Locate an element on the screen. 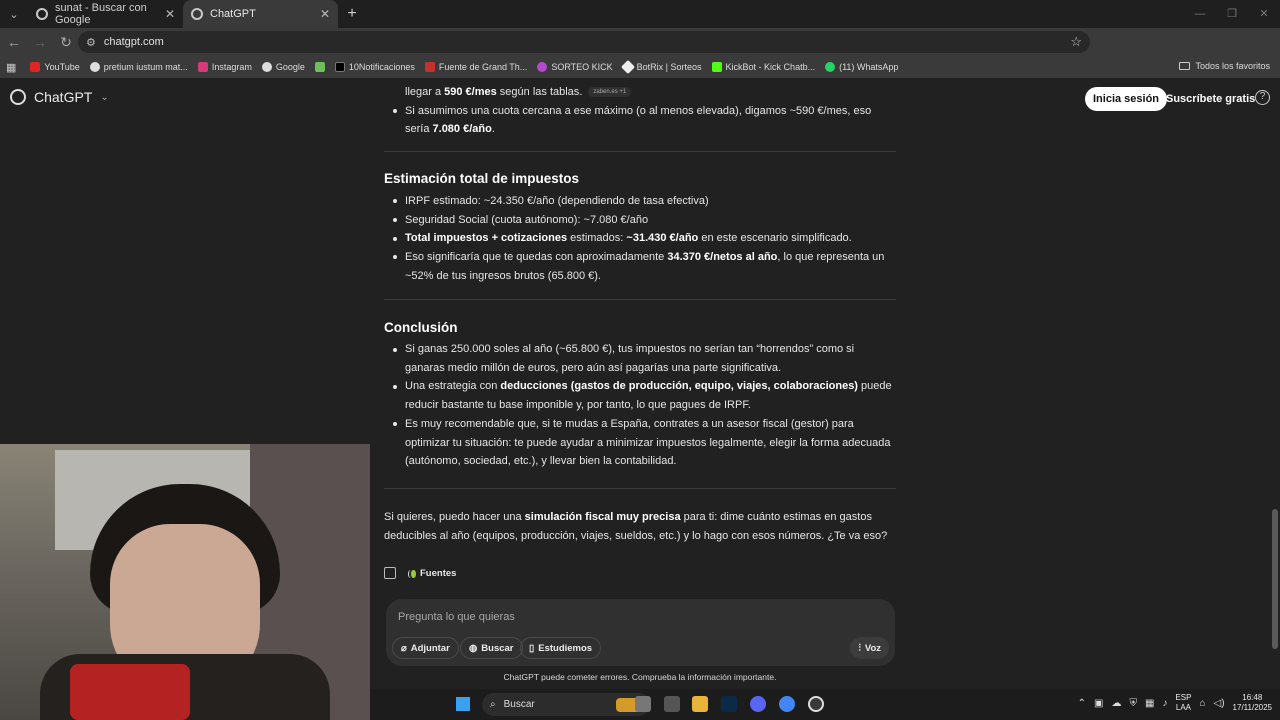  lang-text: LAA is located at coordinates (1183, 707).